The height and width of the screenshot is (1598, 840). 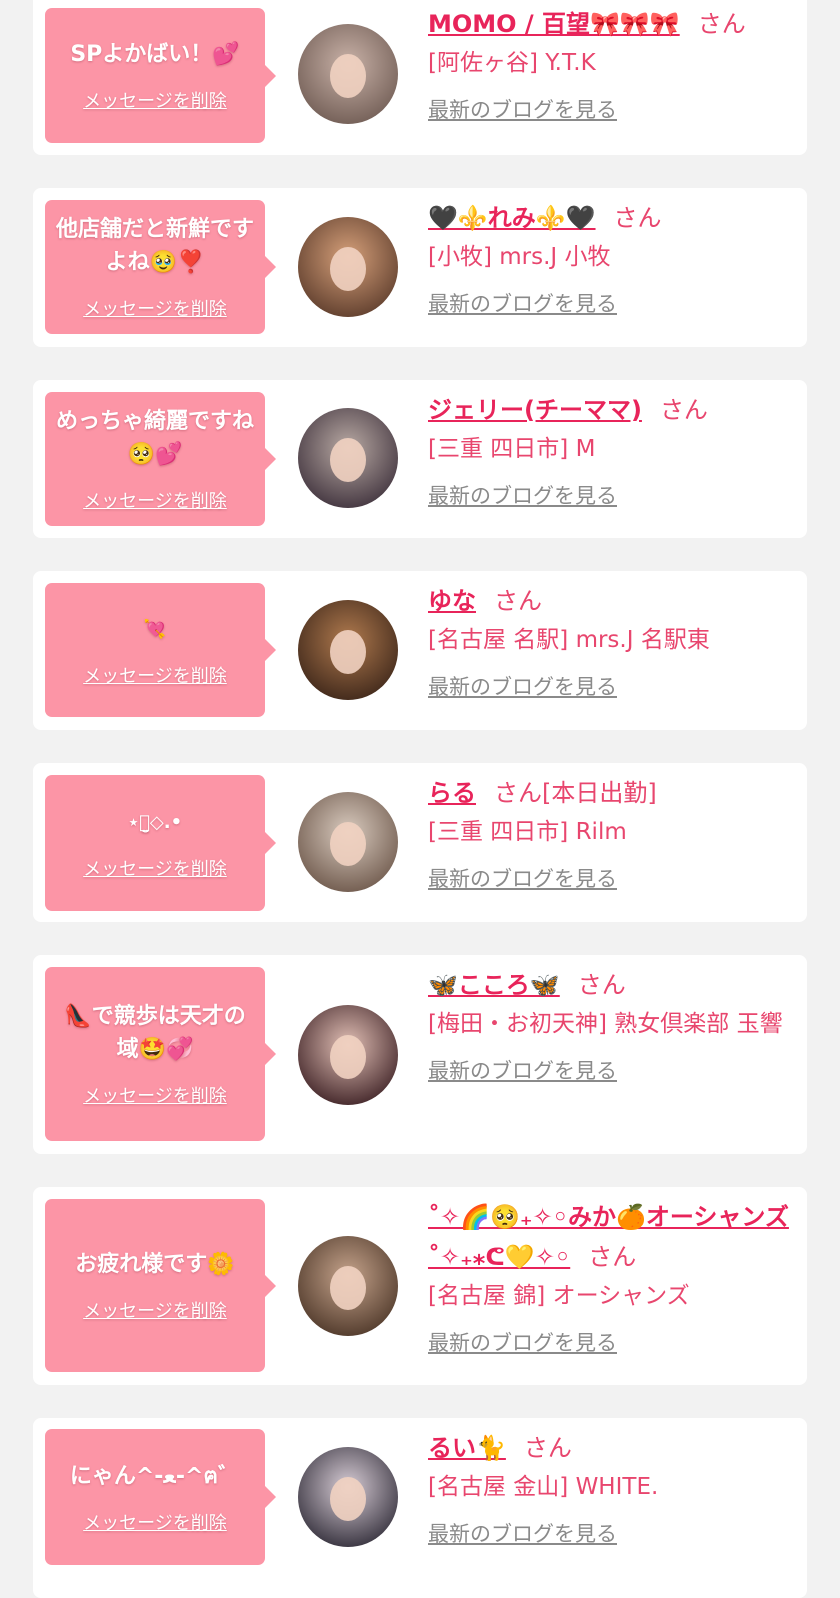 I want to click on user-name-link: MOMO / 百望🎀🎀🎀, so click(x=554, y=24).